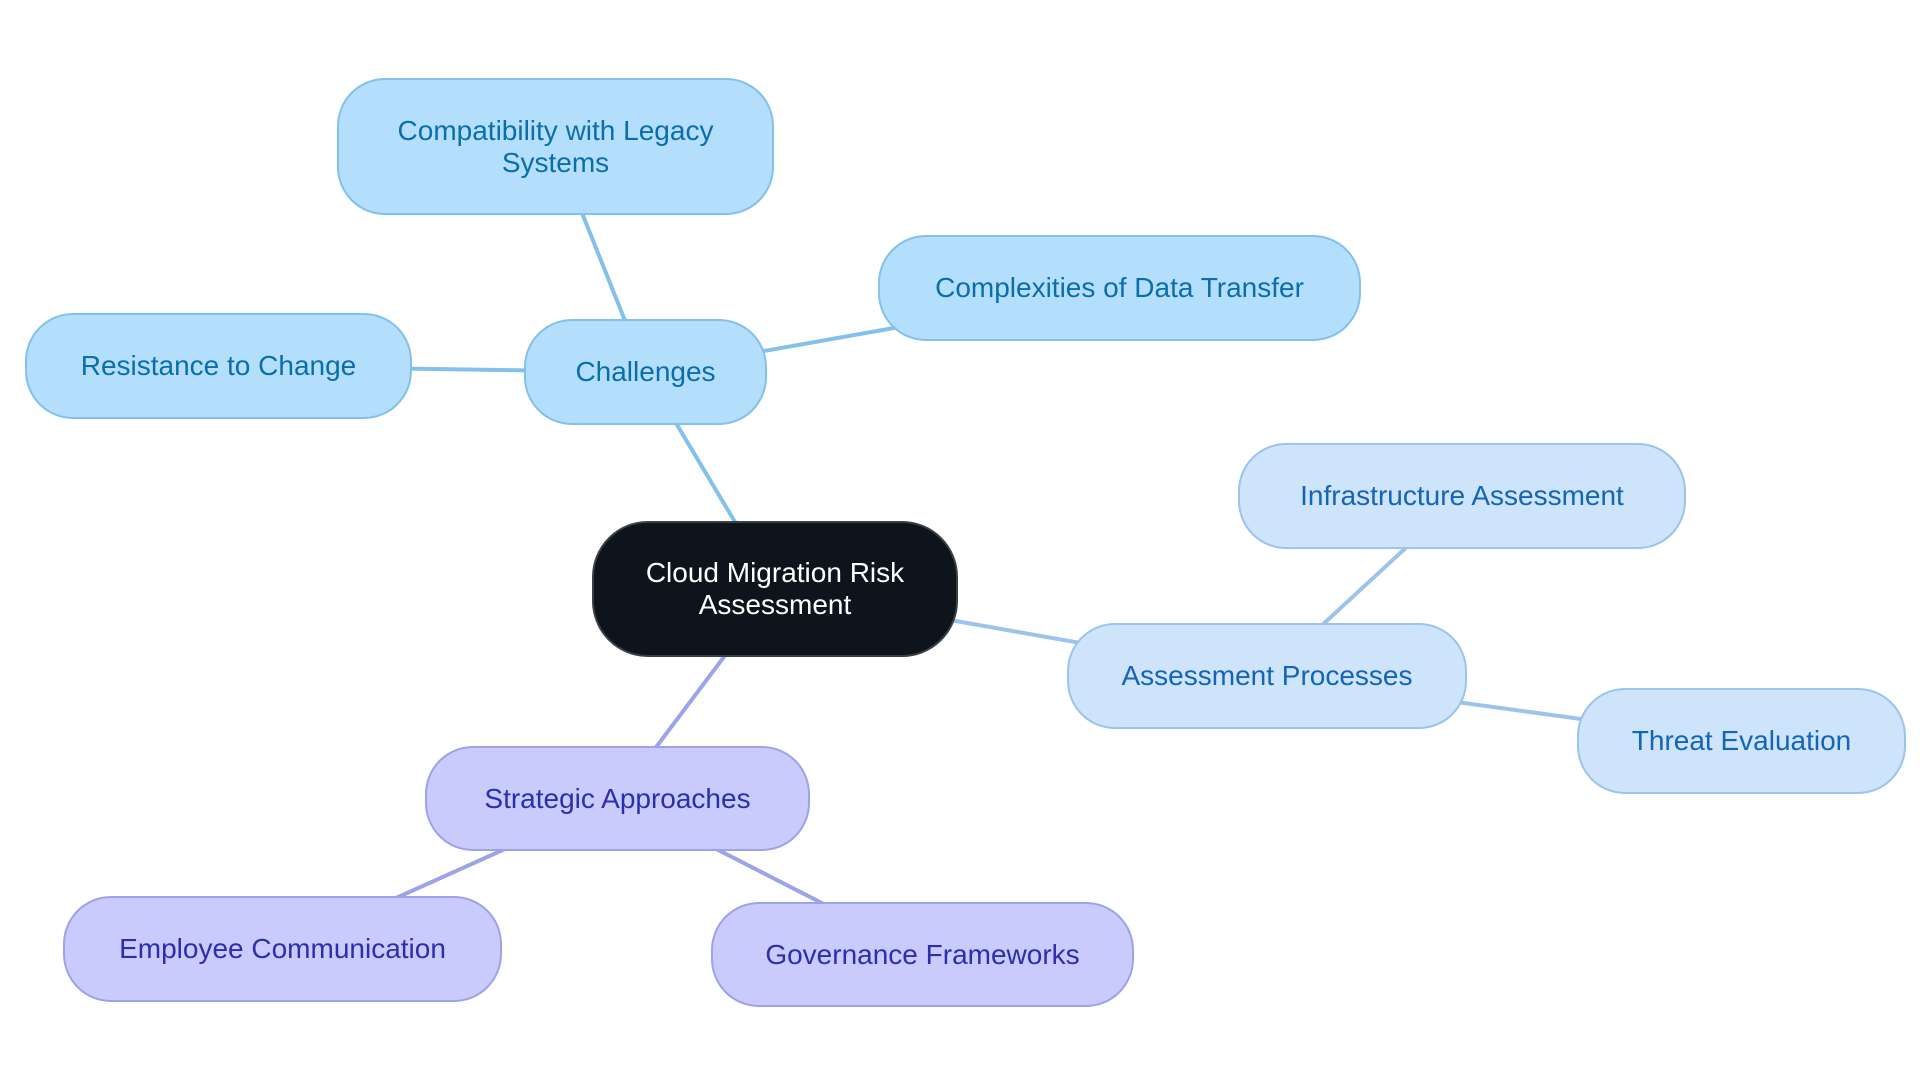 This screenshot has width=1920, height=1083. I want to click on node-strategic-approaches: Strategic Approaches, so click(617, 798).